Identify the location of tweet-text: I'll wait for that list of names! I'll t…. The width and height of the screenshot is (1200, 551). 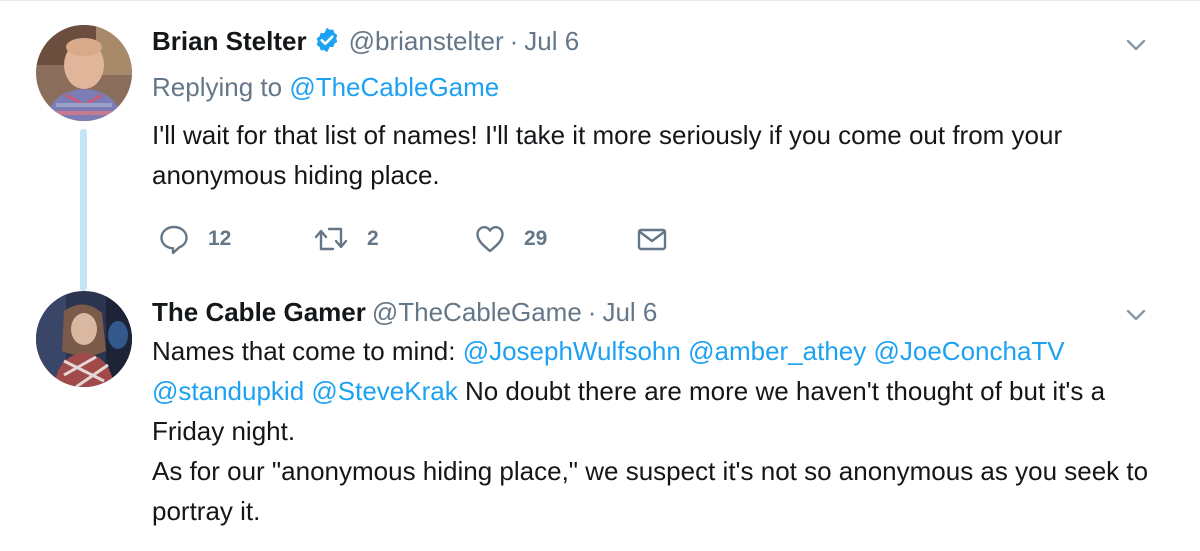
(607, 155).